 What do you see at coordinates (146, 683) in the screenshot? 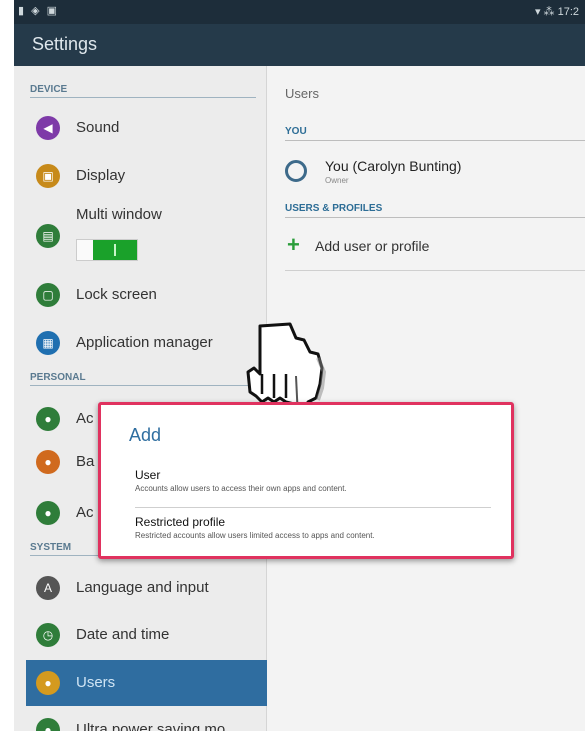
I see `sidebar-item-users: ● Users` at bounding box center [146, 683].